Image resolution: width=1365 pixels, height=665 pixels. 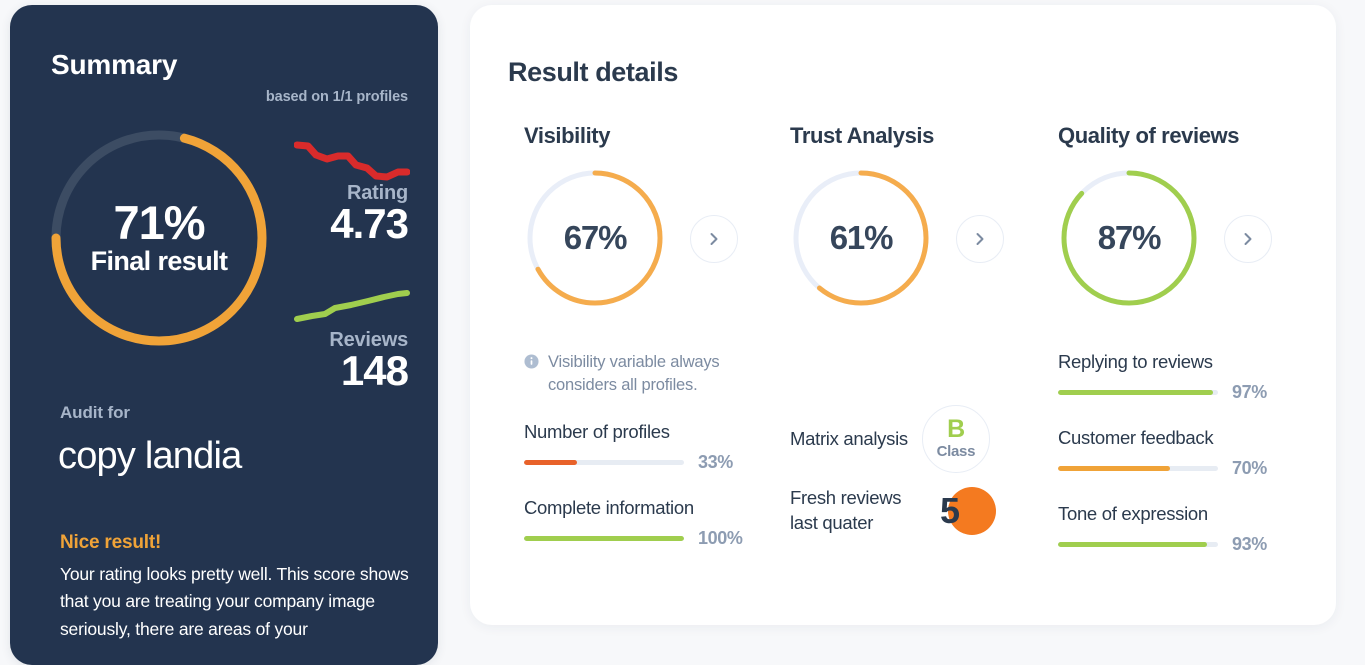 I want to click on trust-donut-row: 61%, so click(x=915, y=238).